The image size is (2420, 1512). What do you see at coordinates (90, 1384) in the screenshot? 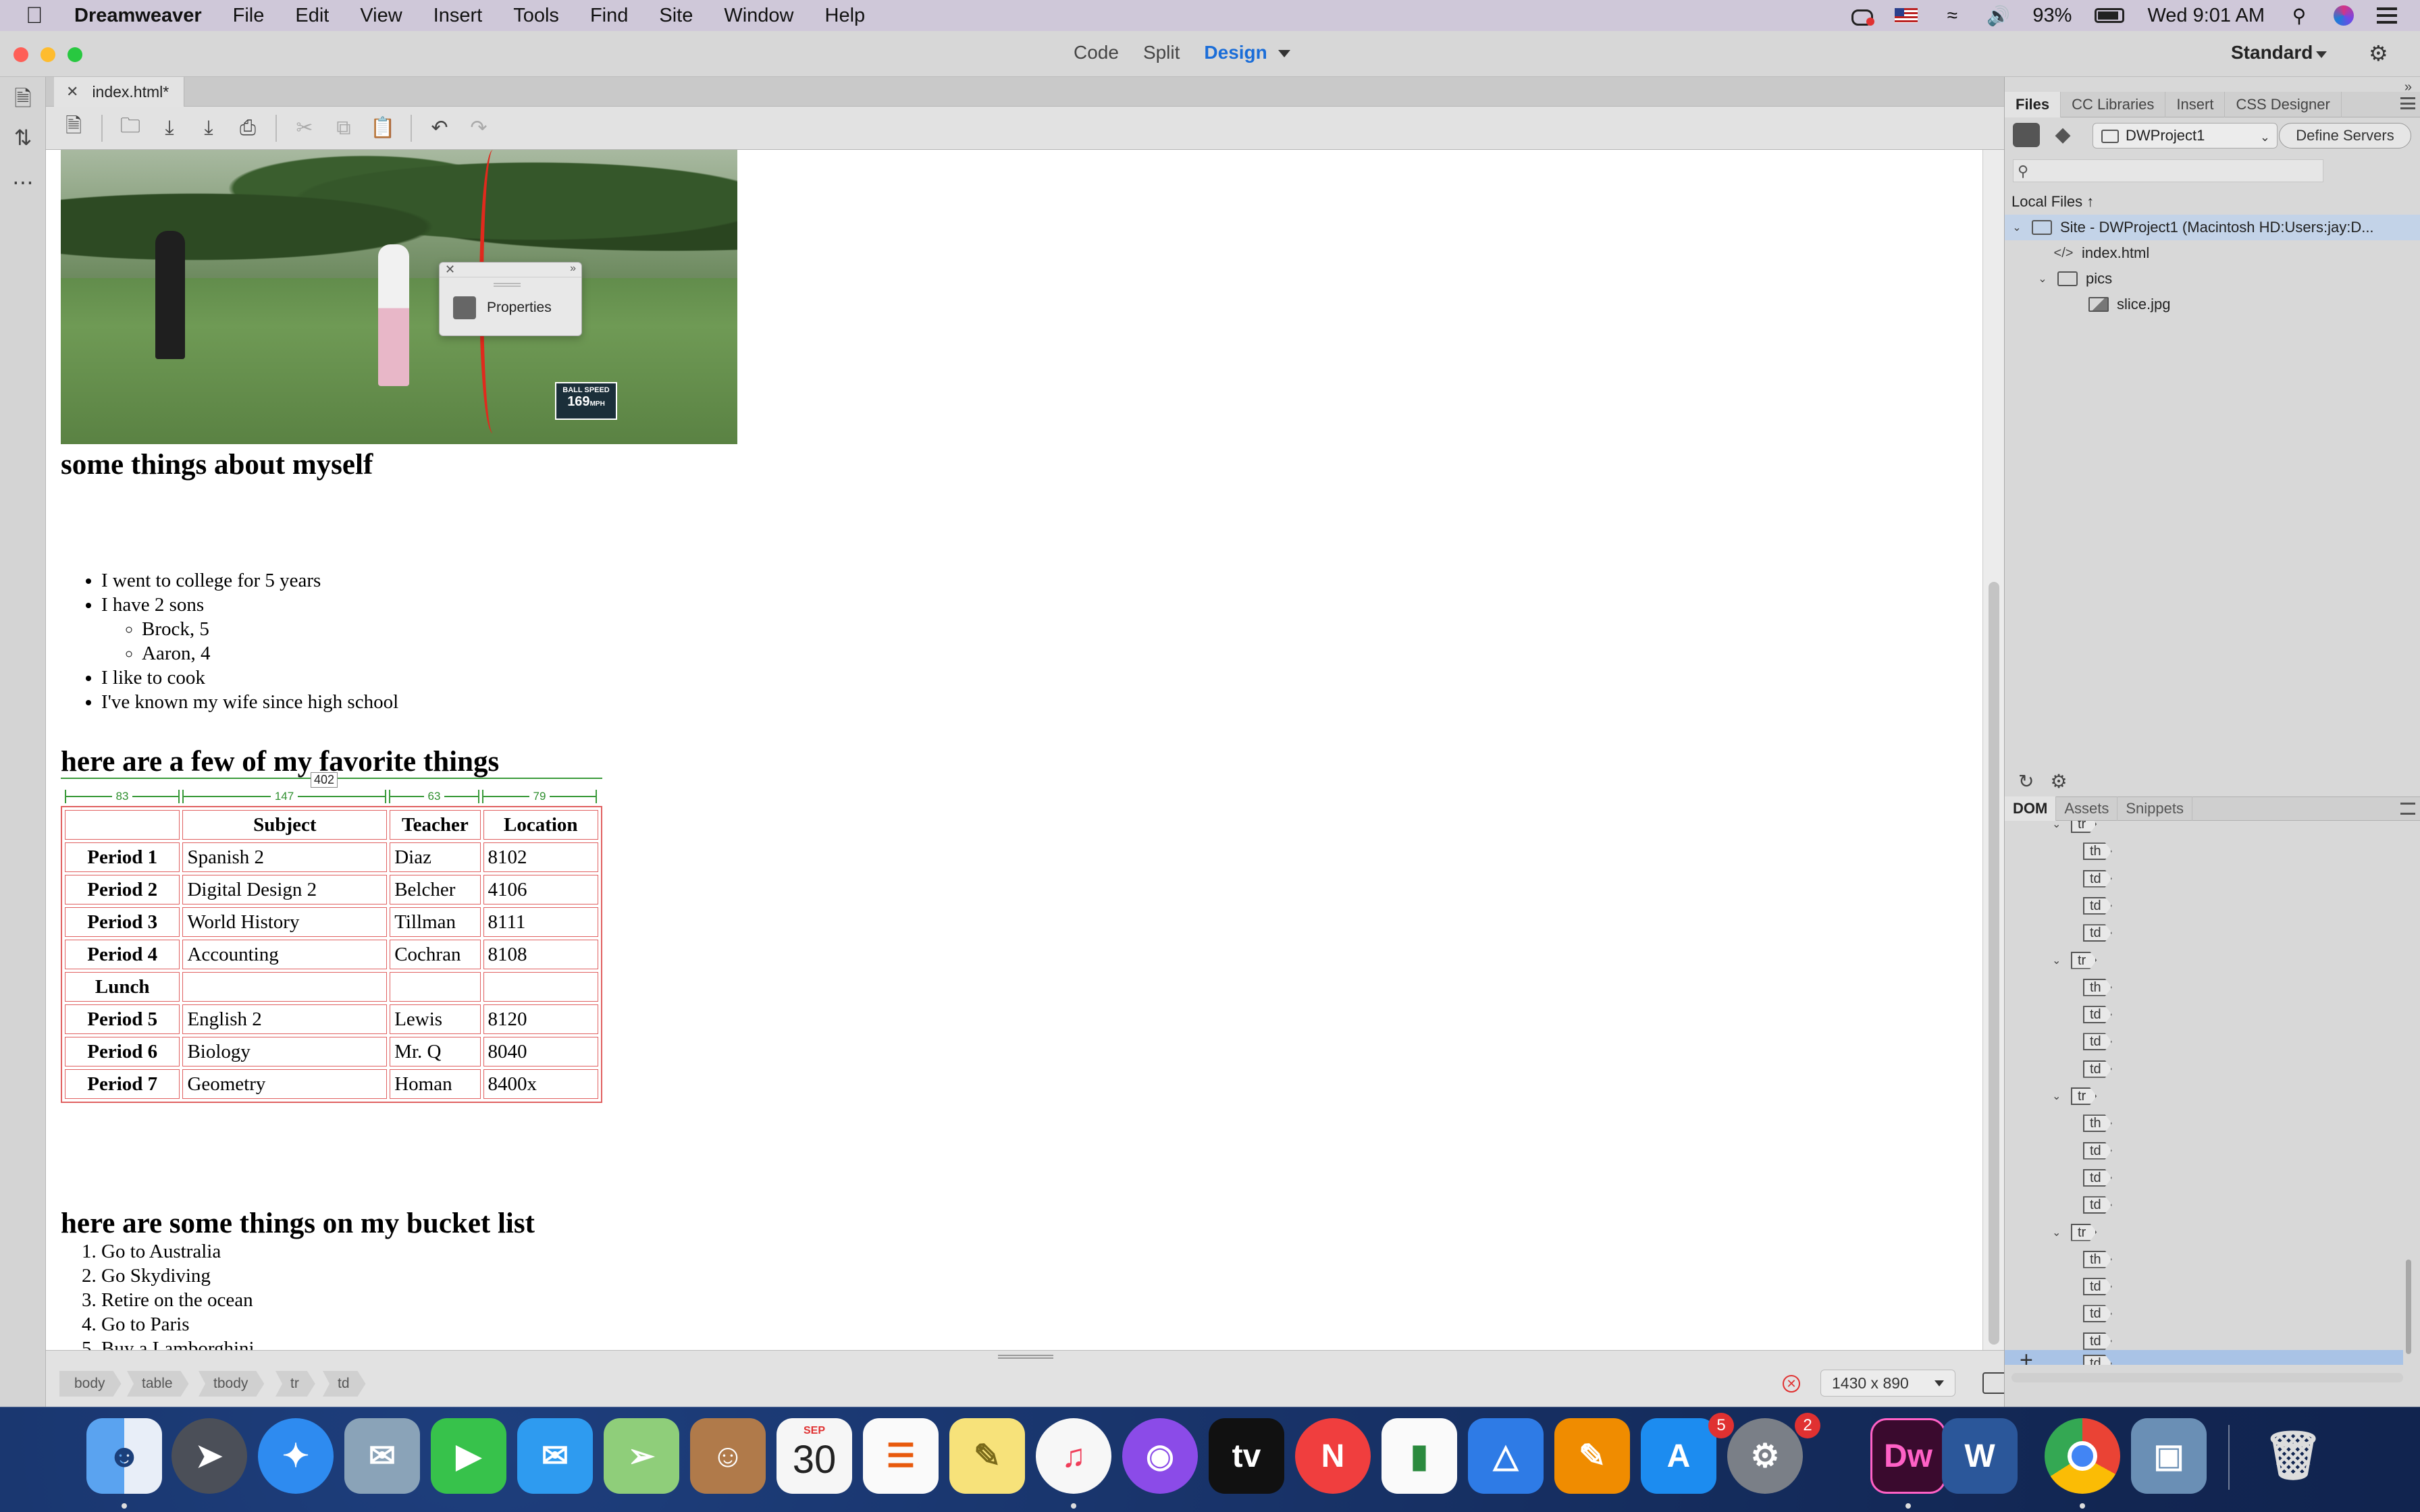
I see `tag-body: body` at bounding box center [90, 1384].